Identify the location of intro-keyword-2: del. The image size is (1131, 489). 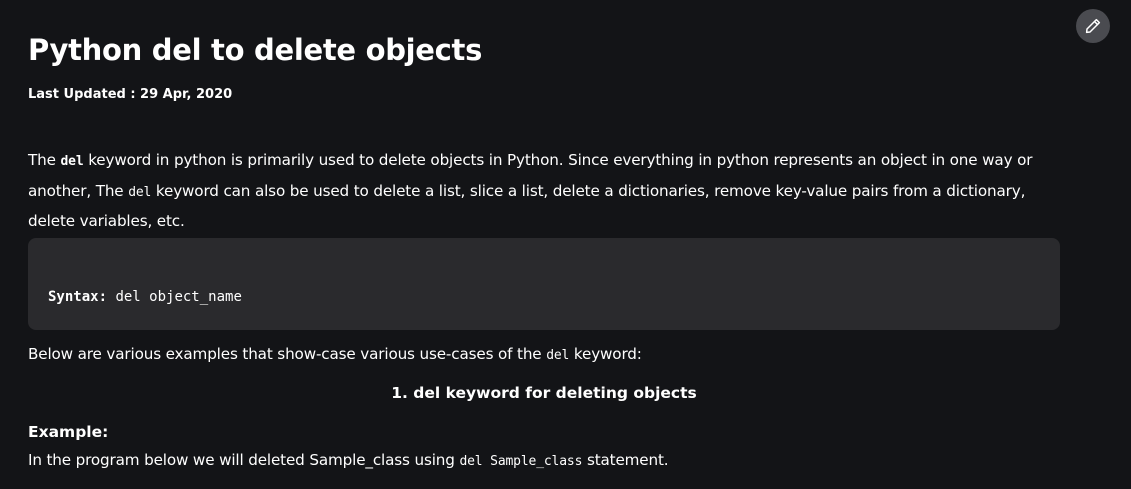
(140, 192).